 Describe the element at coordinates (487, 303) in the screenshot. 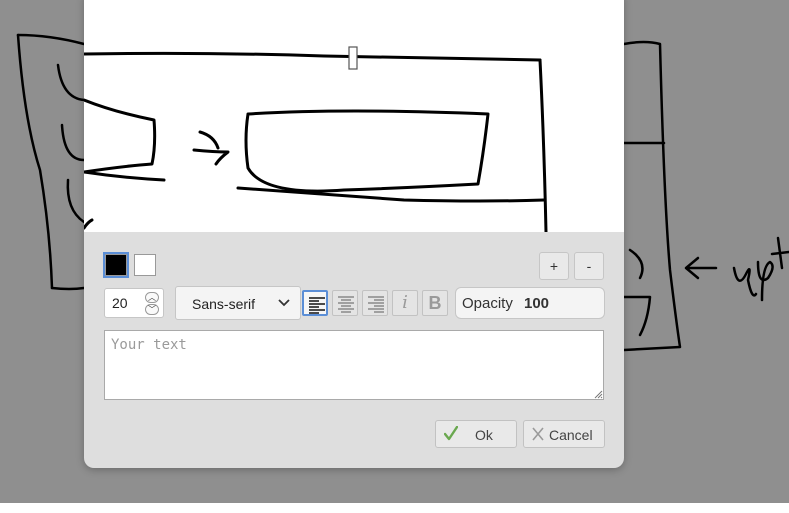

I see `opacity-label: Opacity` at that location.